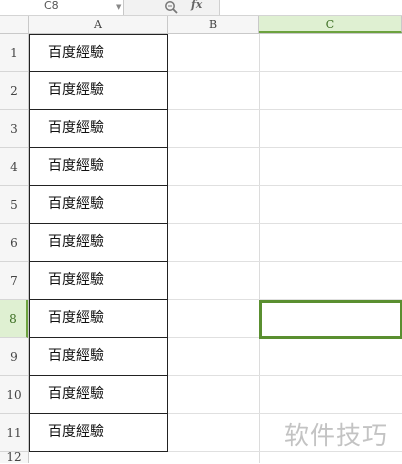 Image resolution: width=402 pixels, height=464 pixels. I want to click on cell-a4: 百度經驗, so click(98, 167).